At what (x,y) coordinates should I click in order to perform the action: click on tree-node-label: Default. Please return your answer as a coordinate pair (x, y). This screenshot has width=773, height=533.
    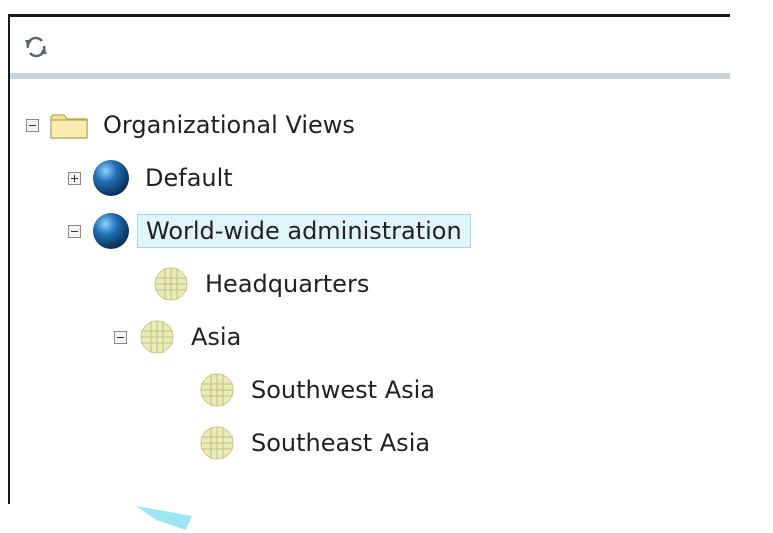
    Looking at the image, I should click on (189, 178).